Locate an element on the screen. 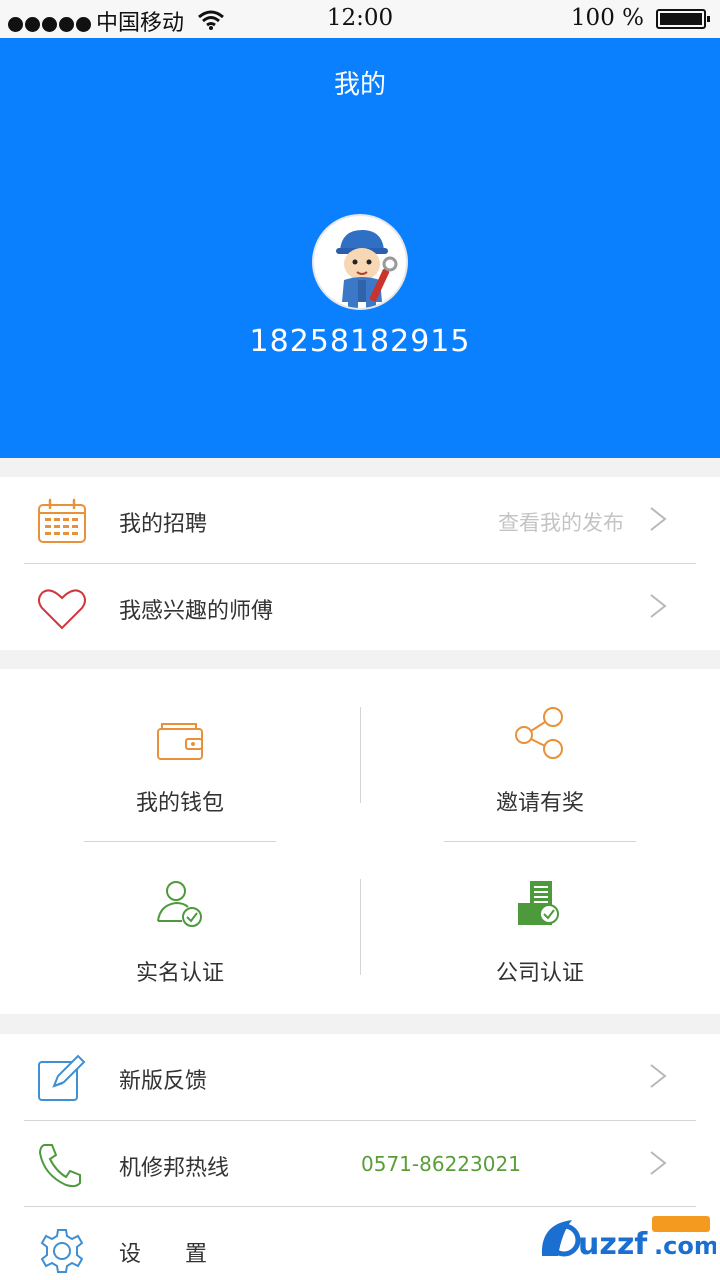 The height and width of the screenshot is (1280, 720). row-label: 我感兴趣的师傅 is located at coordinates (196, 611).